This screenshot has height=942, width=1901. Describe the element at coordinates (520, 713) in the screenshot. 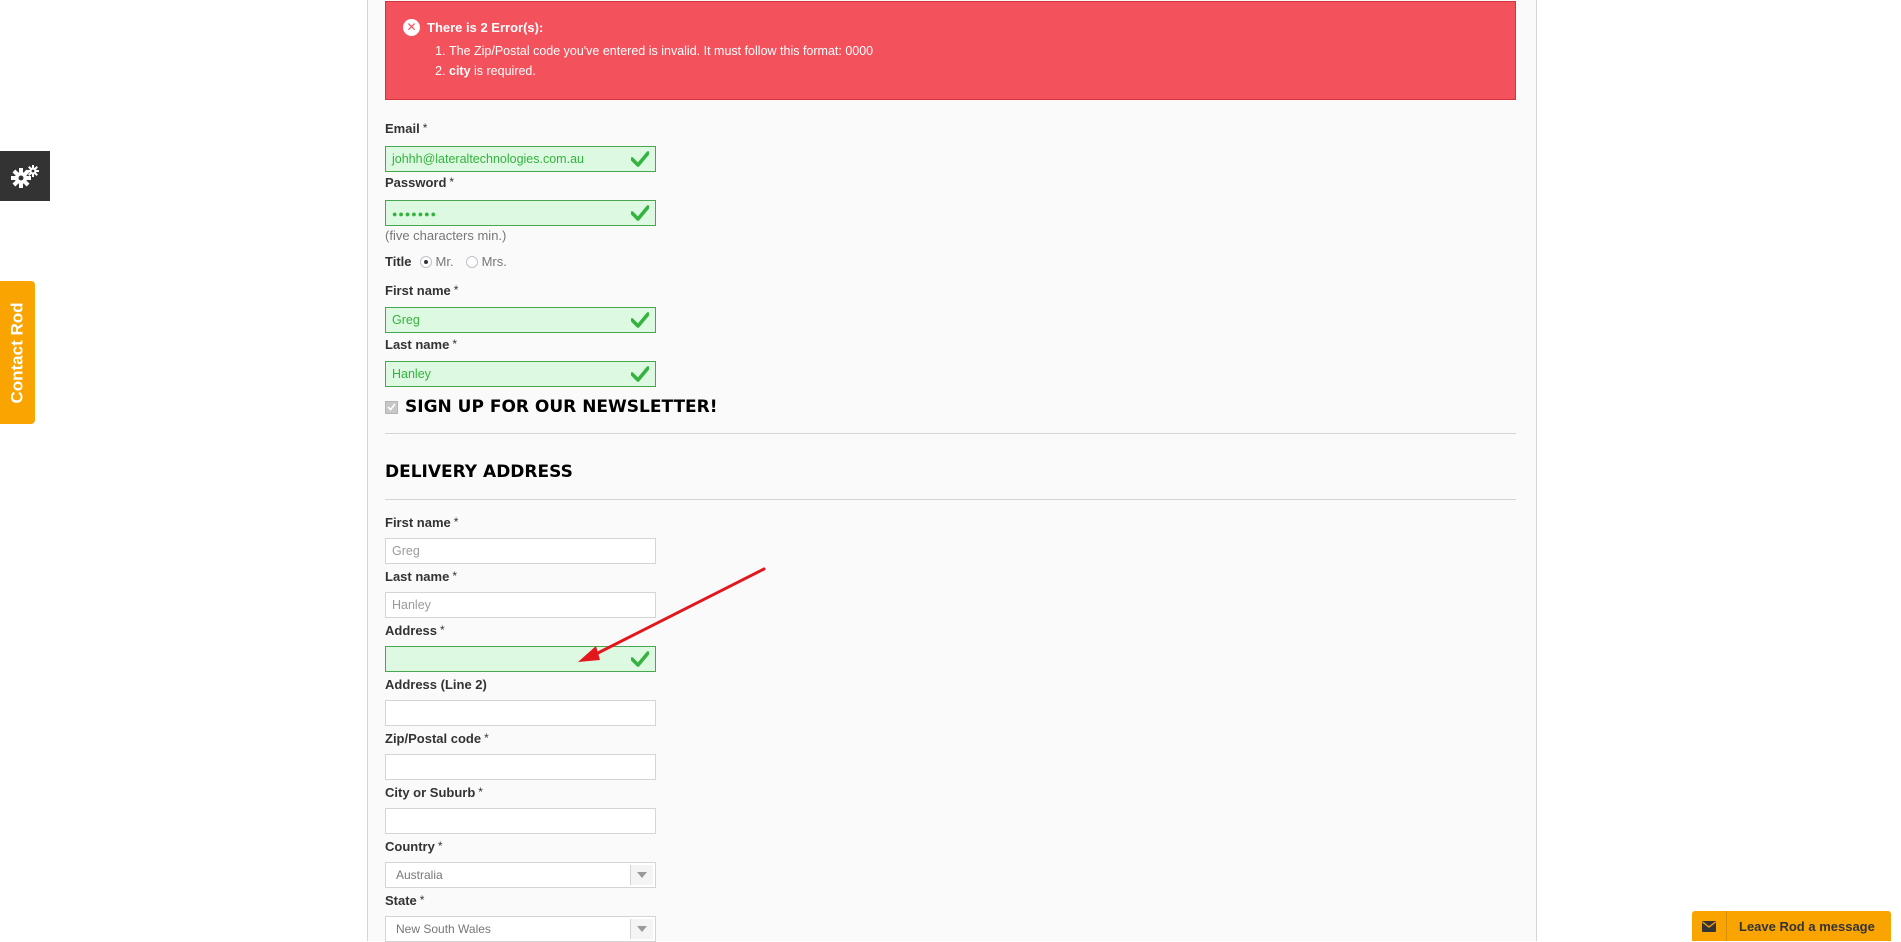

I see `address2-field` at that location.